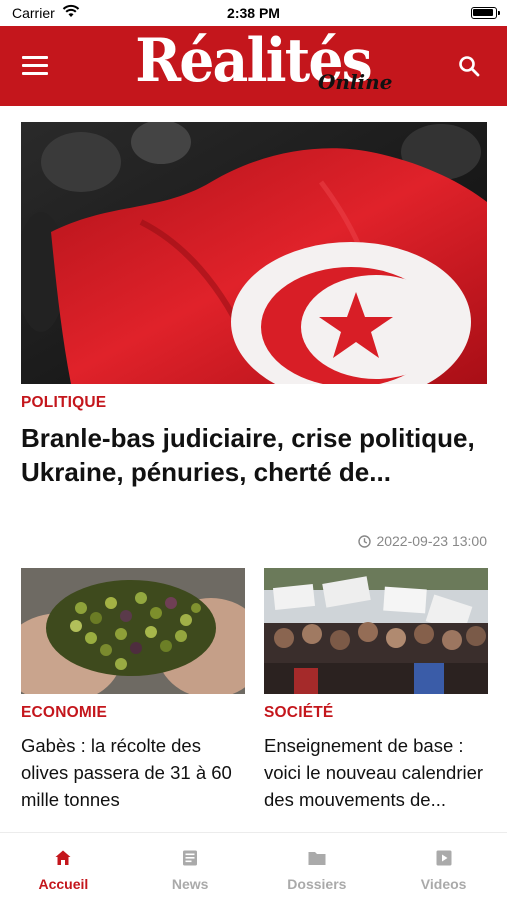  What do you see at coordinates (485, 13) in the screenshot?
I see `battery-icon` at bounding box center [485, 13].